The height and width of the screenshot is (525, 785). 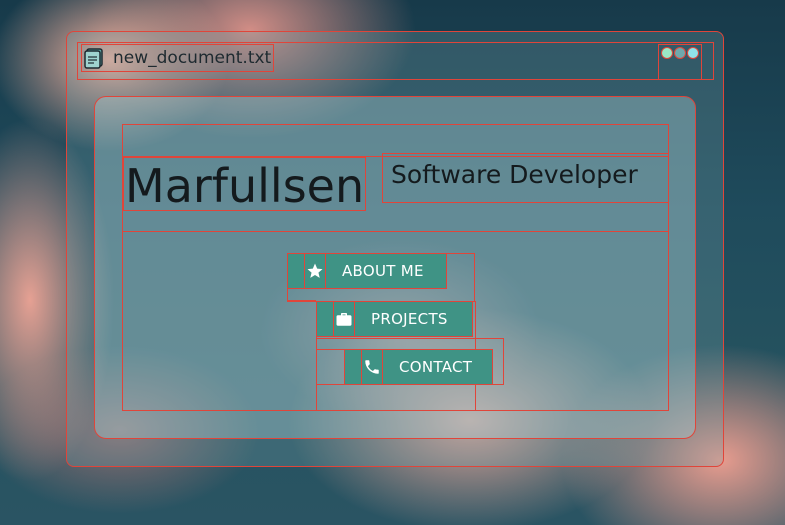 I want to click on profile-name: Marfullsen, so click(x=245, y=185).